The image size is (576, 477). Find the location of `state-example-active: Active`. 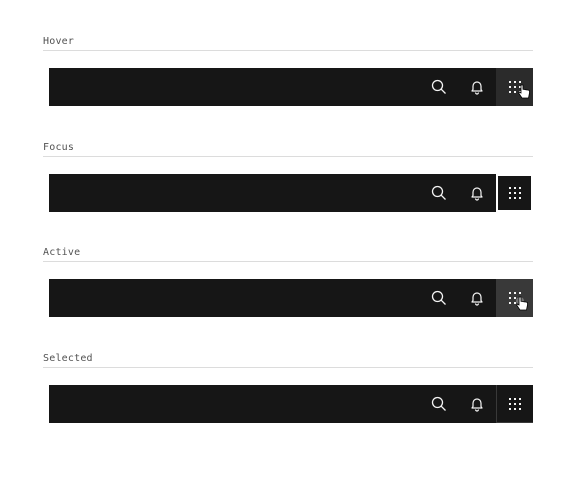

state-example-active: Active is located at coordinates (288, 282).